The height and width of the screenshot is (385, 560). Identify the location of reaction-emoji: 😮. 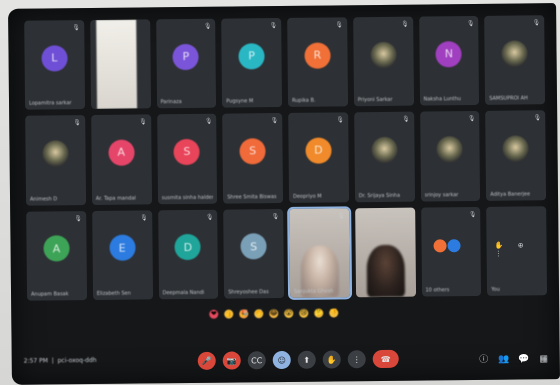
(289, 313).